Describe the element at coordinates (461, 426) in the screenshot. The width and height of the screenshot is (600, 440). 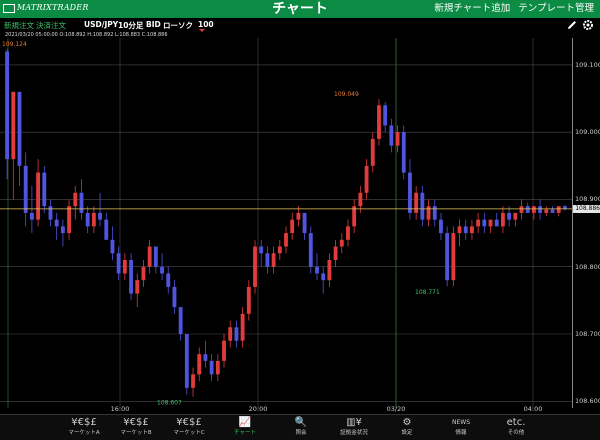
I see `tab-news: NEWS 情報` at that location.